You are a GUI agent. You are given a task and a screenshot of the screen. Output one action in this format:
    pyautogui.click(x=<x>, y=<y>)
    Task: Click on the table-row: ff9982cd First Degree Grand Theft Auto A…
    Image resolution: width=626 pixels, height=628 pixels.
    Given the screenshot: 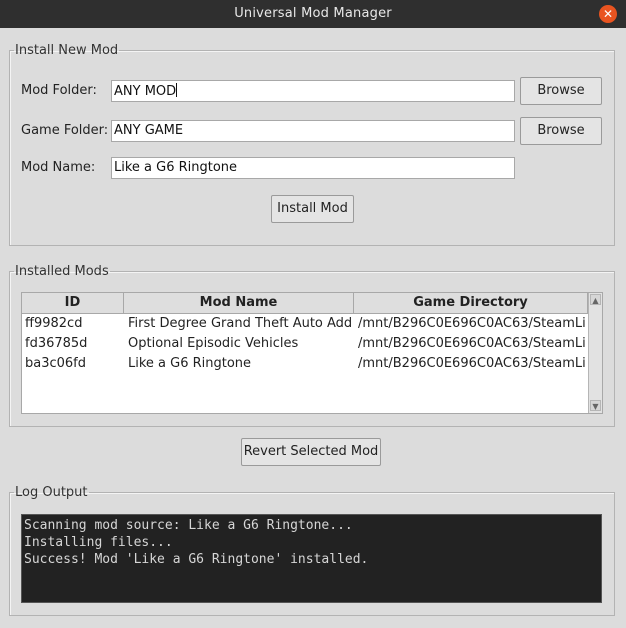 What is the action you would take?
    pyautogui.click(x=305, y=324)
    